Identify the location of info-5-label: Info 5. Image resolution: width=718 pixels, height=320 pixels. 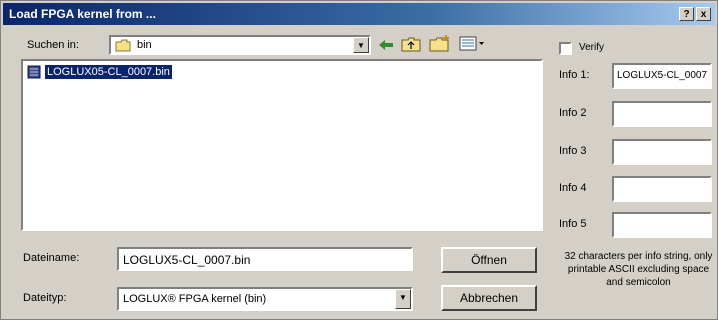
(573, 224).